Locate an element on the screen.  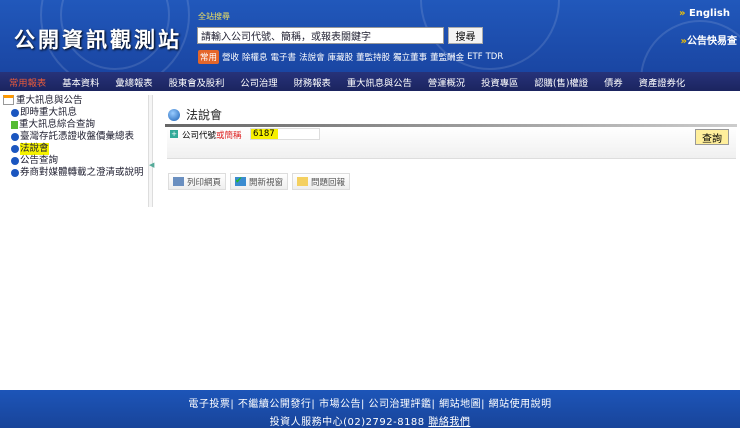
quick-link: 獨立董事 is located at coordinates (410, 57).